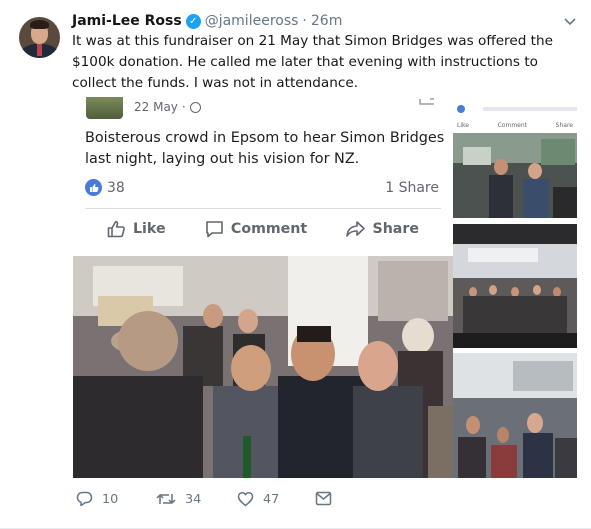  Describe the element at coordinates (93, 187) in the screenshot. I see `like-reaction-icon` at that location.